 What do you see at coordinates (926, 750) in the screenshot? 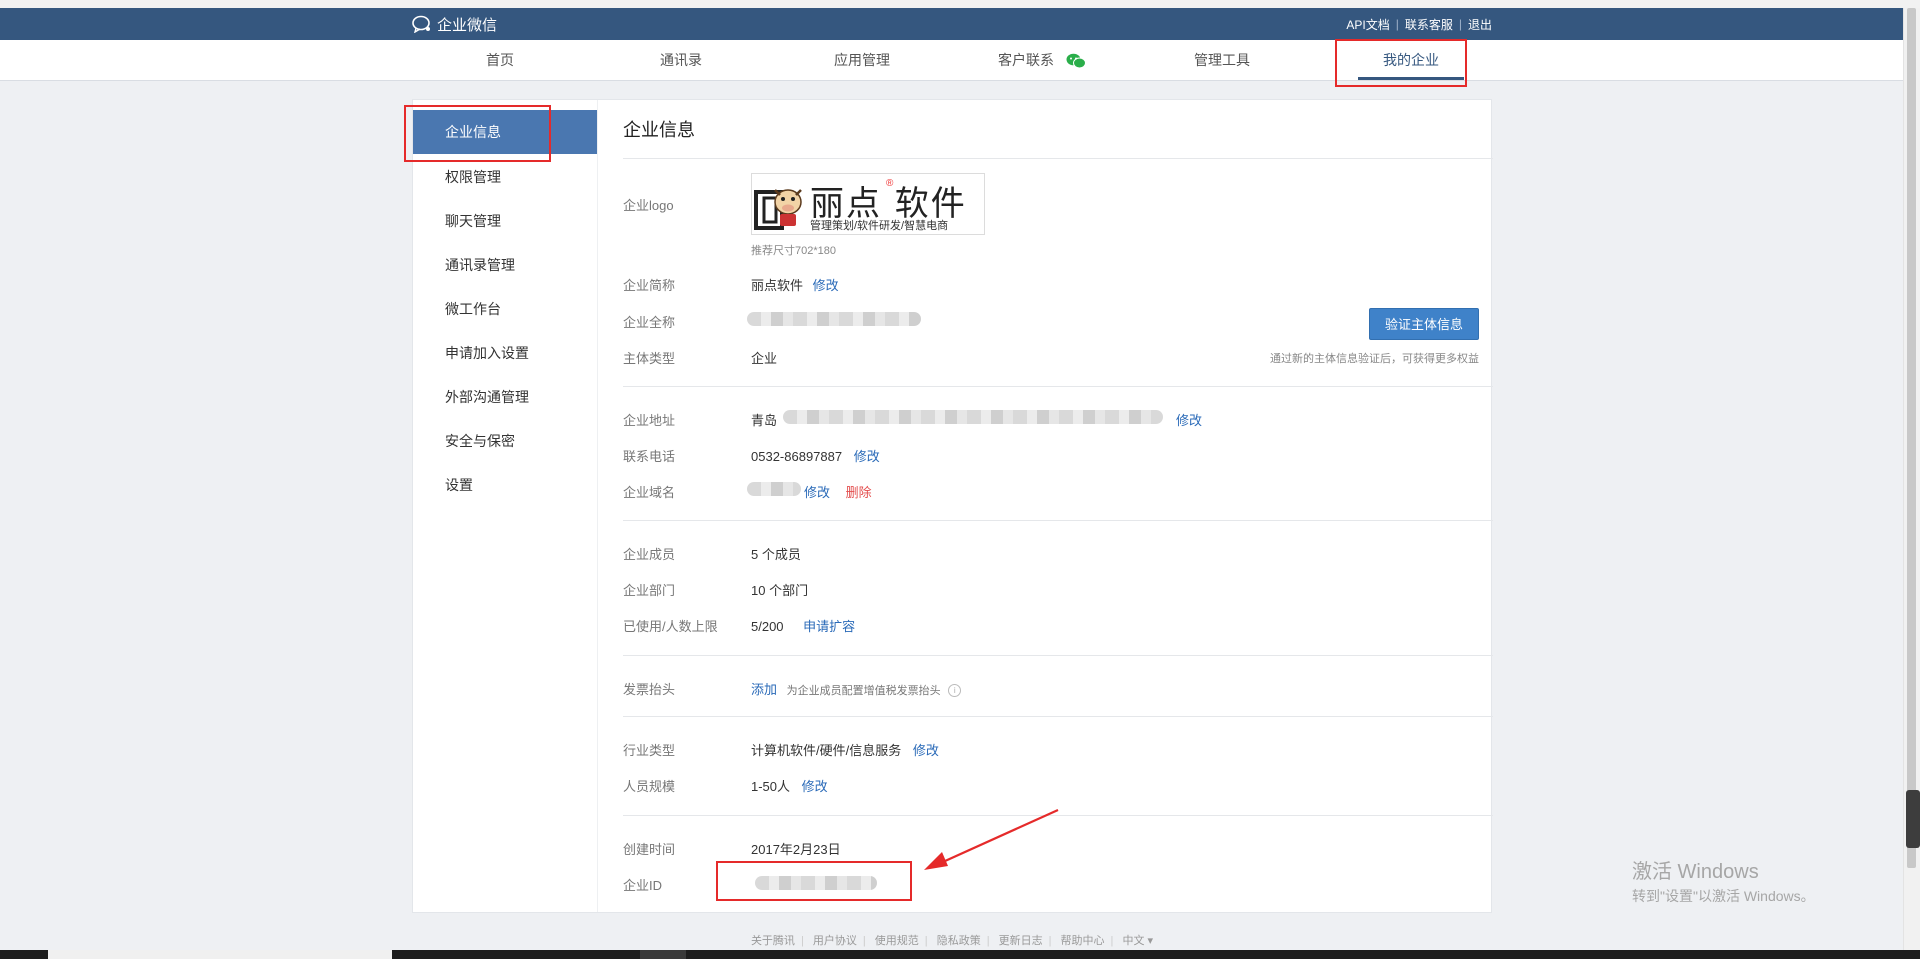
I see `edit-industry-link: 修改` at bounding box center [926, 750].